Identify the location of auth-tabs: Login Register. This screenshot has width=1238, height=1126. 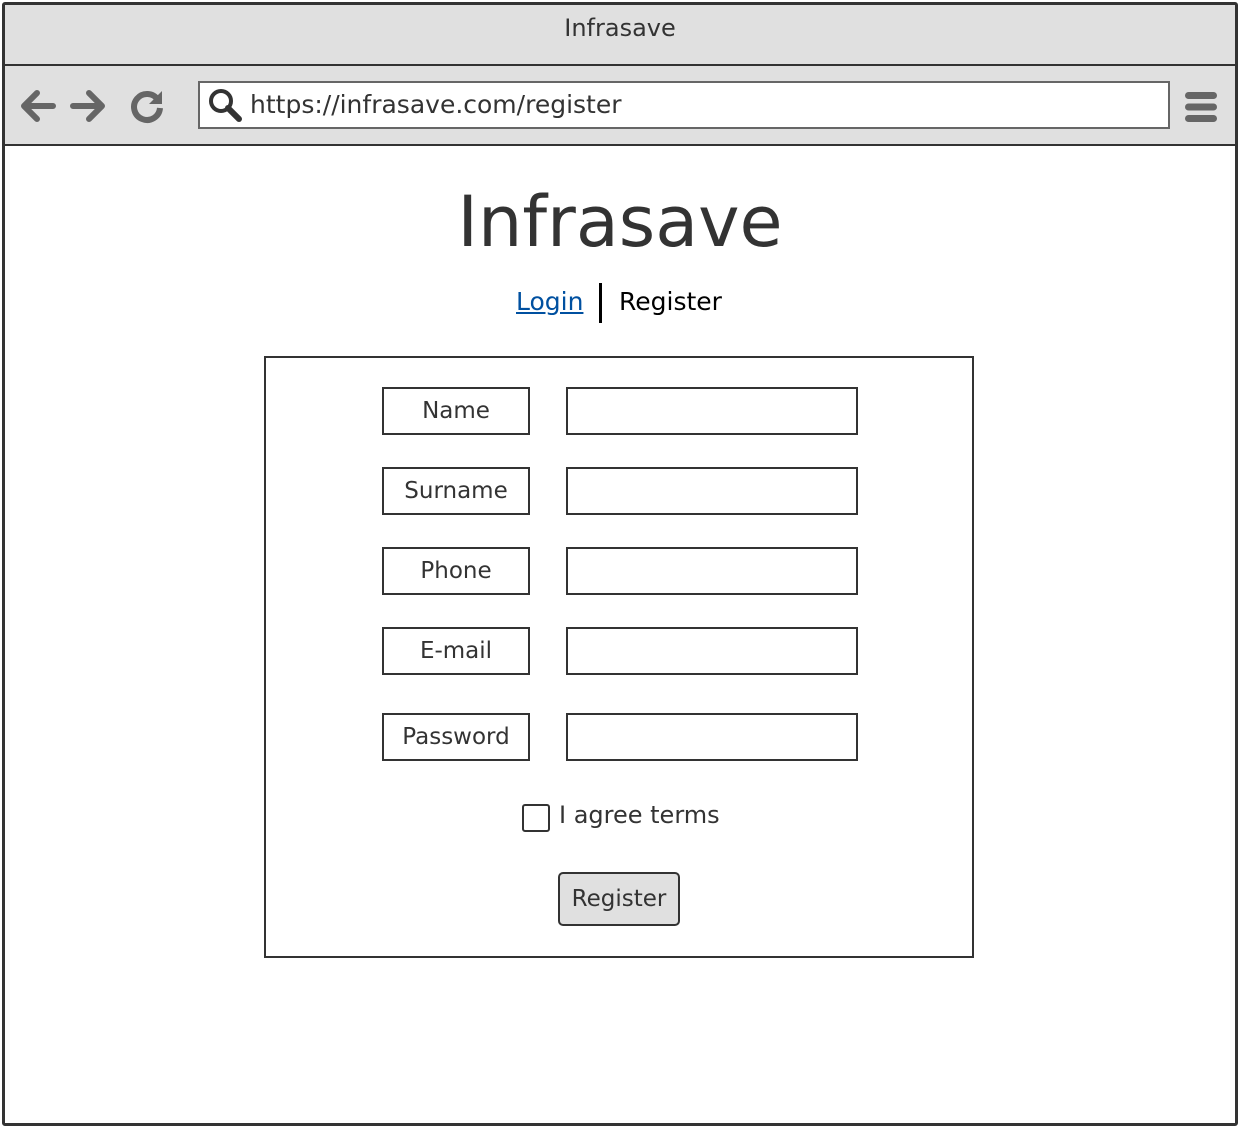
(620, 303).